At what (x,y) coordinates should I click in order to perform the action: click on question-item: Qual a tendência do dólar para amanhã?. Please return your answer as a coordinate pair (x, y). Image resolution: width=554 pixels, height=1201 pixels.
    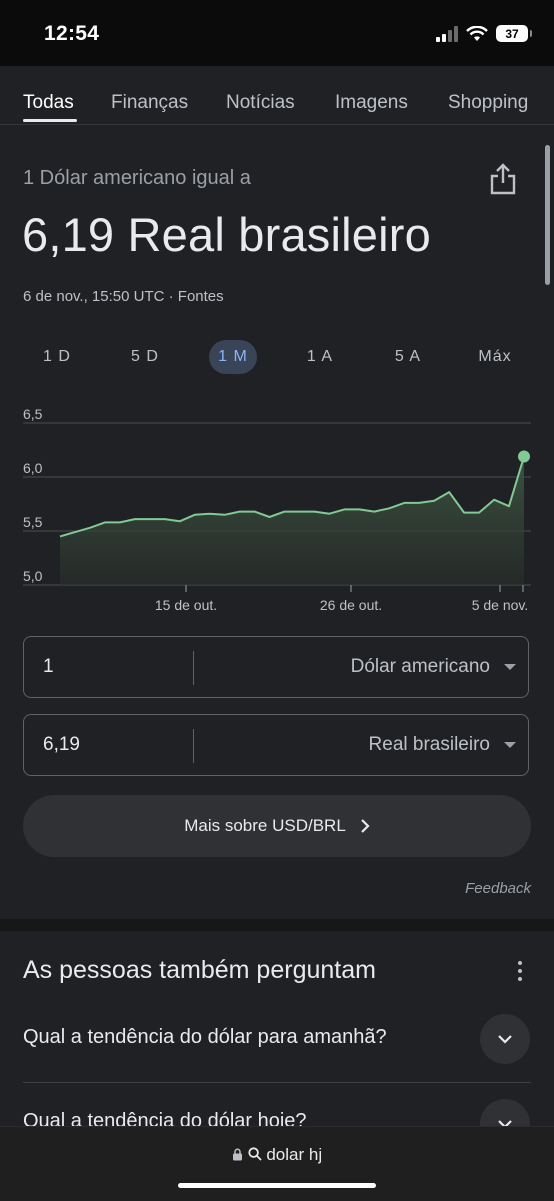
    Looking at the image, I should click on (205, 1037).